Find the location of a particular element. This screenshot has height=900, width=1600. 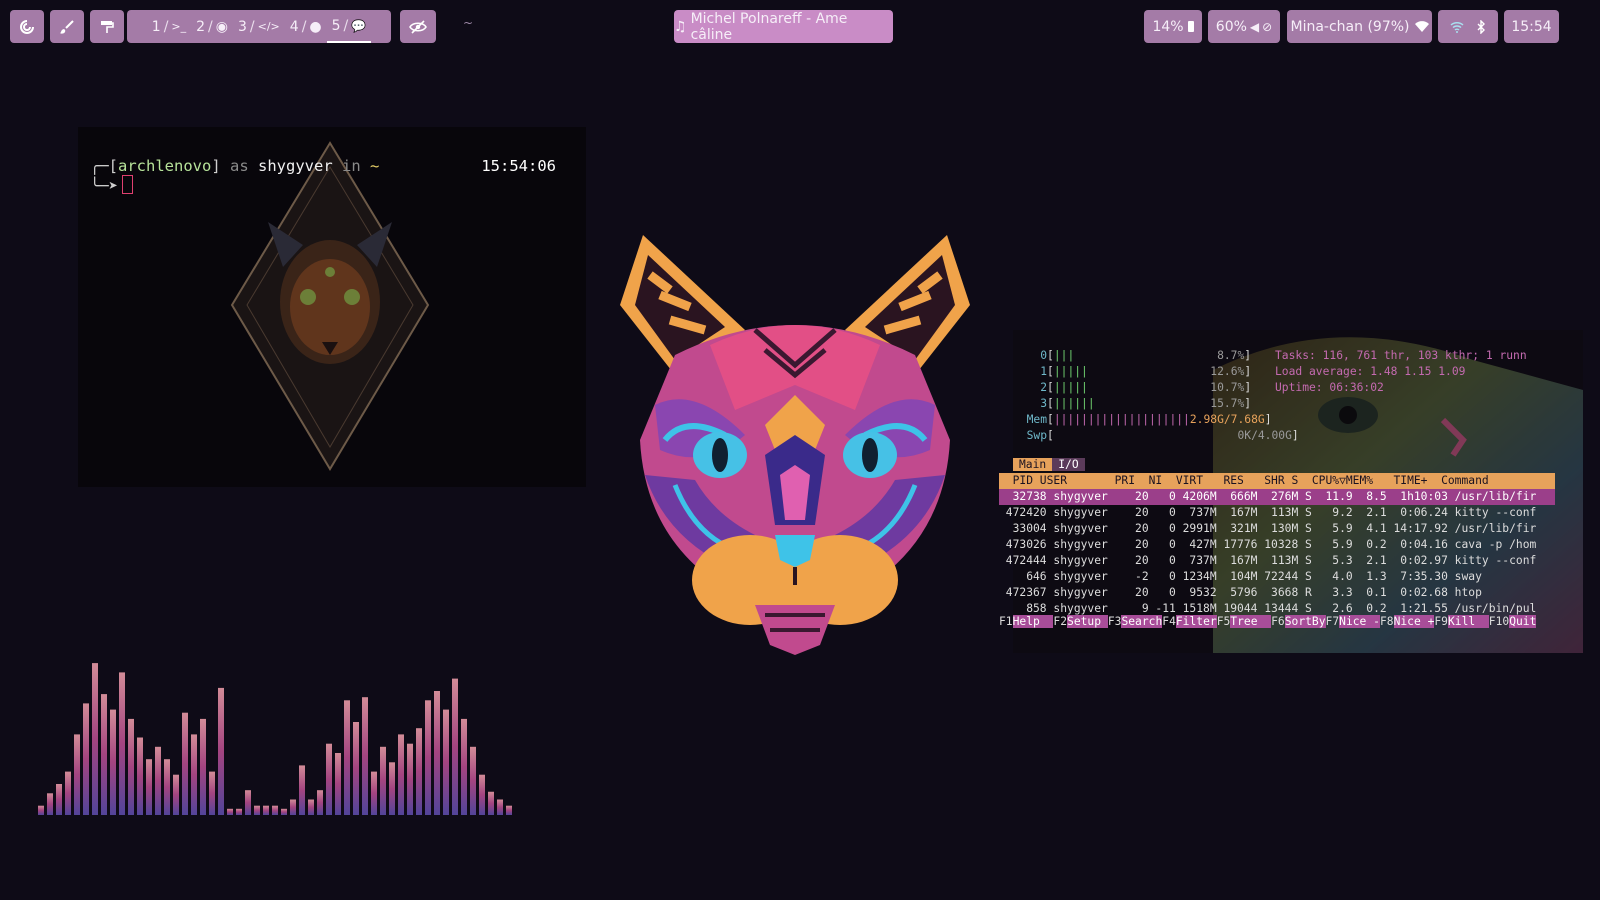

tasks-info: Tasks: 116, 761 thr, 103 kthr; 1 runn is located at coordinates (1401, 355).